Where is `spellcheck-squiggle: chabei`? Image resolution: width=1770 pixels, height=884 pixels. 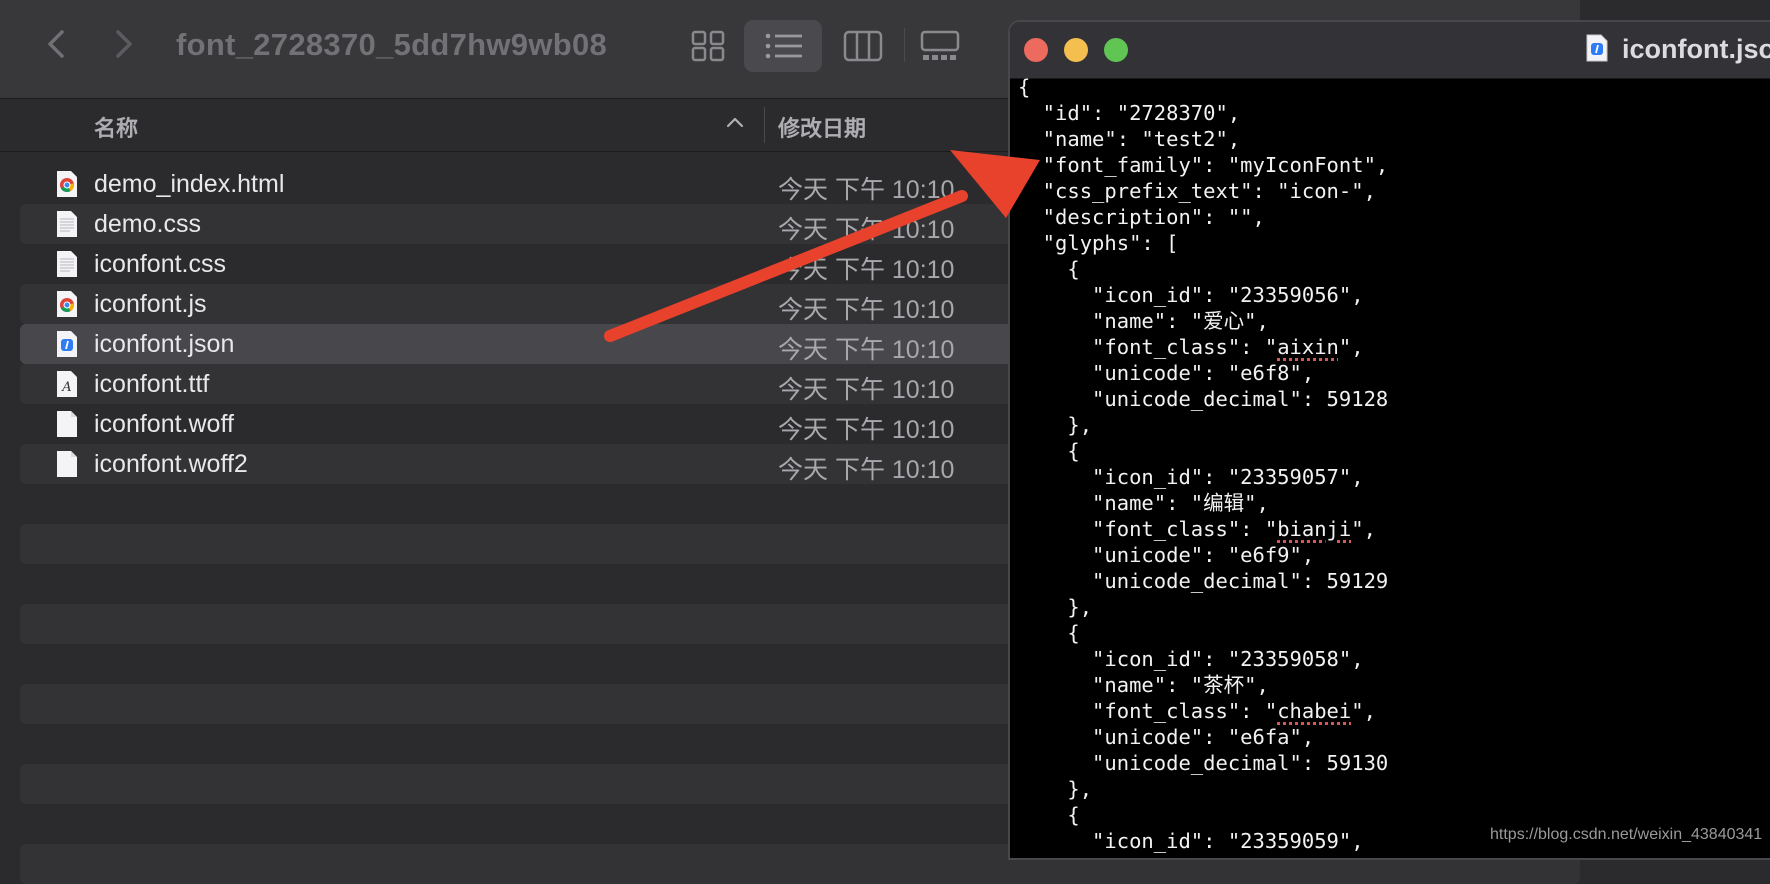 spellcheck-squiggle: chabei is located at coordinates (1314, 711).